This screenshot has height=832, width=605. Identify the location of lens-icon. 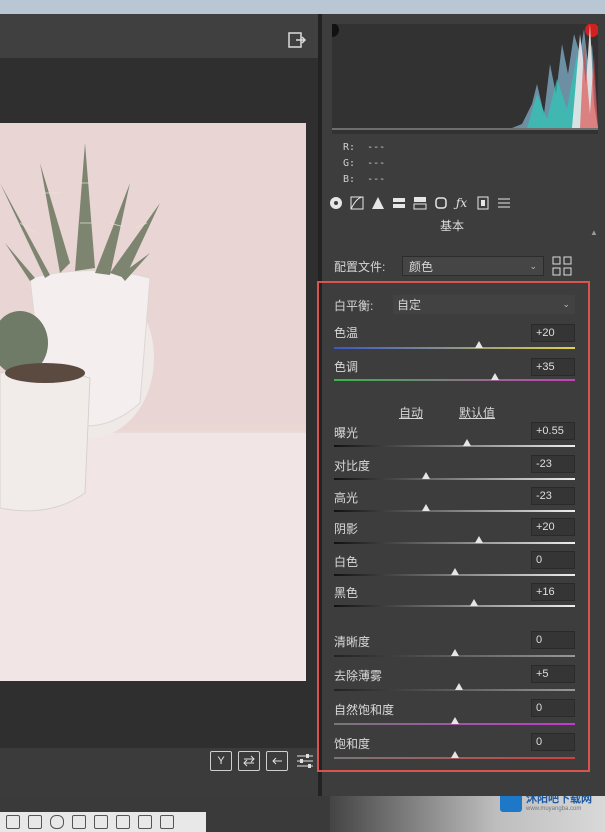
(440, 202).